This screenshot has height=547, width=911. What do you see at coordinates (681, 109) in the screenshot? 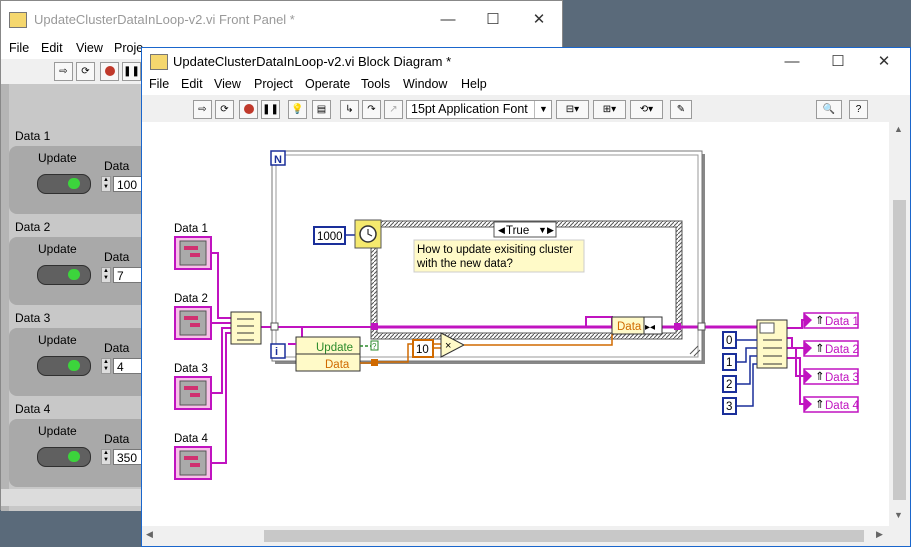
I see `clean-up-diagram-icon: ✎` at bounding box center [681, 109].